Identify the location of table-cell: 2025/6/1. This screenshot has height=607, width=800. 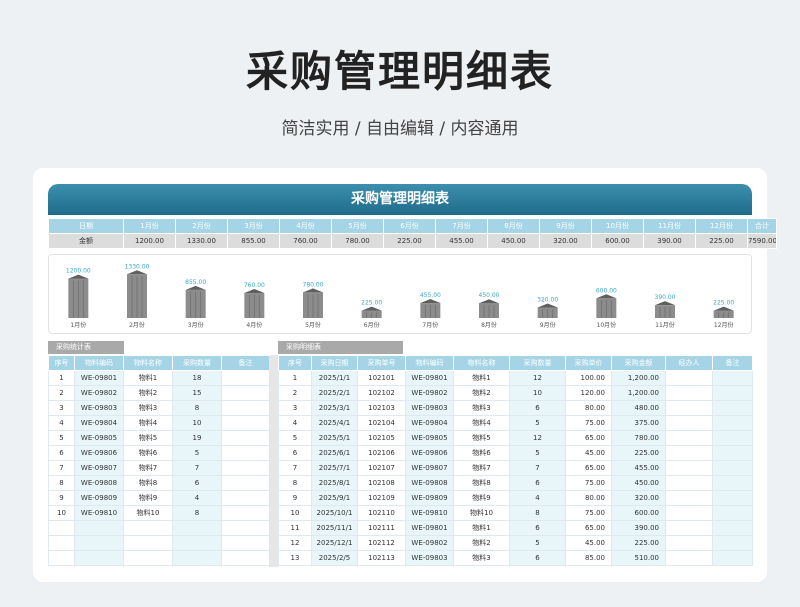
(334, 453).